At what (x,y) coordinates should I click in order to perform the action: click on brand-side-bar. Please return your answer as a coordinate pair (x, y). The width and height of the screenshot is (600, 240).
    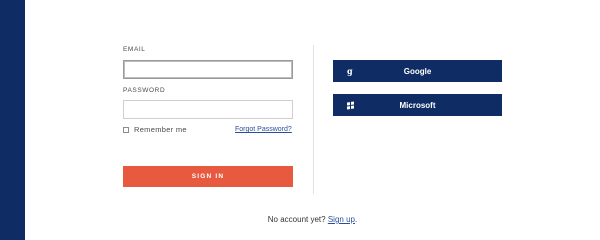
    Looking at the image, I should click on (12, 120).